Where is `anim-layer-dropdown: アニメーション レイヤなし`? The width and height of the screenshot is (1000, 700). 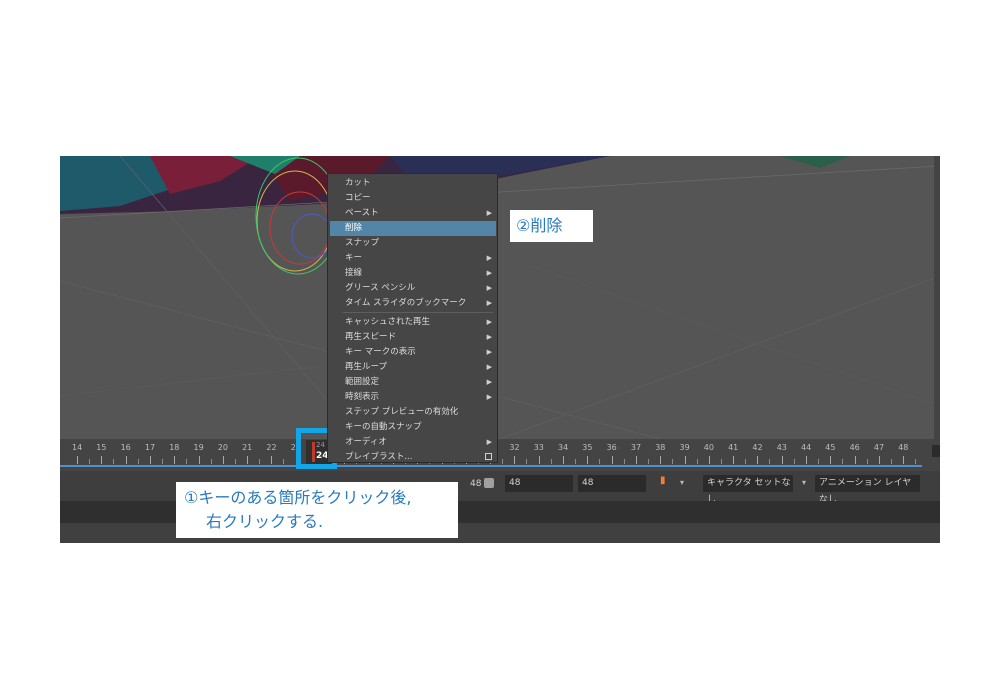 anim-layer-dropdown: アニメーション レイヤなし is located at coordinates (867, 490).